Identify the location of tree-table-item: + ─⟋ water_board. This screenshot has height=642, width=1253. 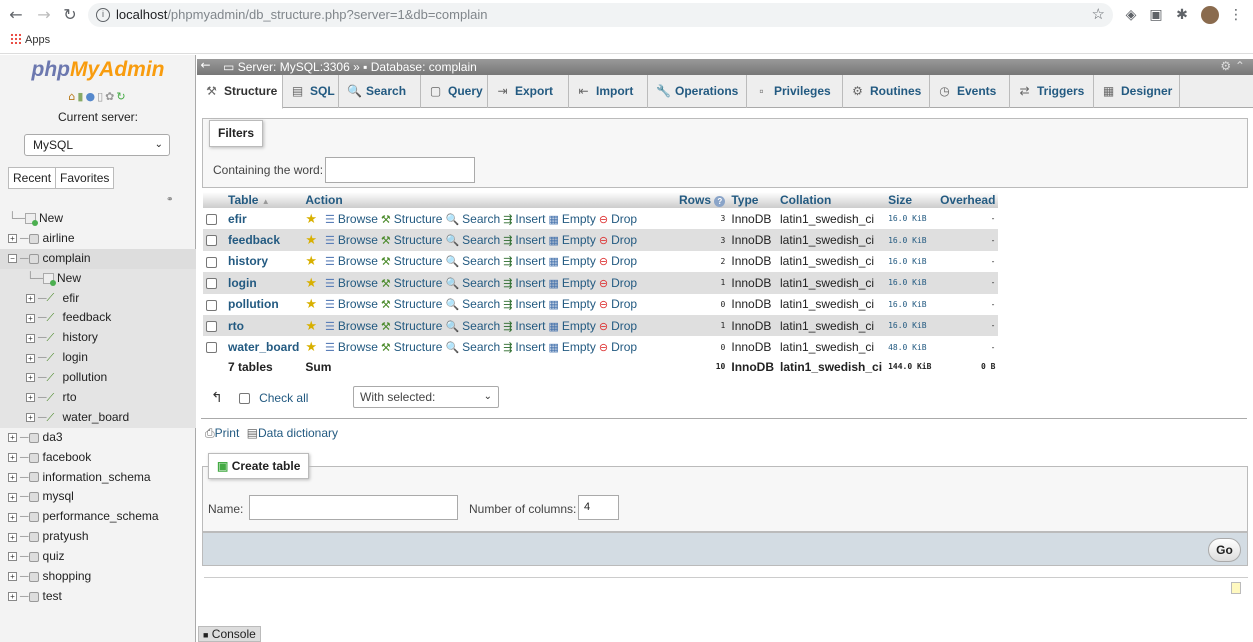
(98, 417).